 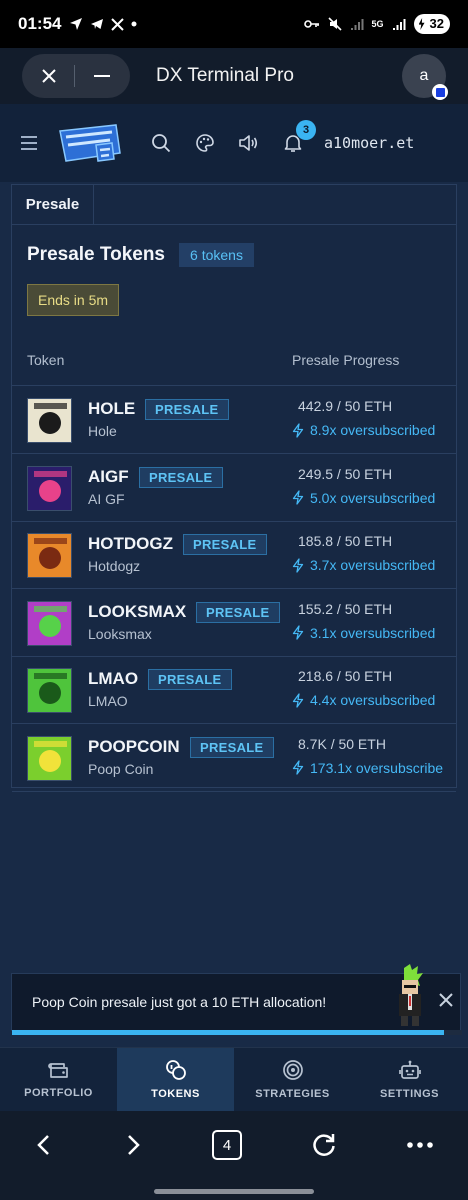 What do you see at coordinates (89, 143) in the screenshot?
I see `dx-terminal-logo` at bounding box center [89, 143].